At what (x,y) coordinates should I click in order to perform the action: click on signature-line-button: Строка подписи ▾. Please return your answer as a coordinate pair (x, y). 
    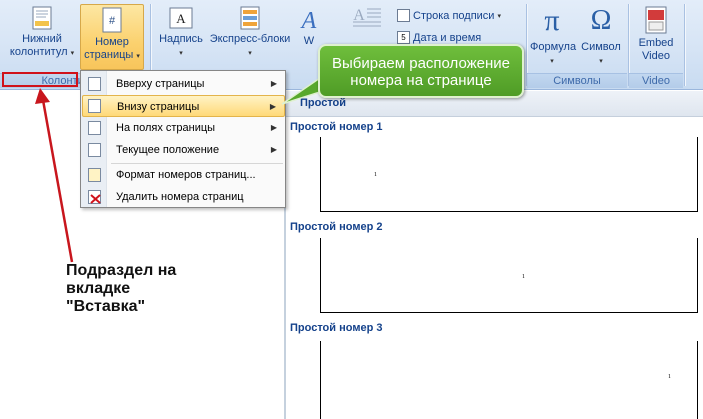
    Looking at the image, I should click on (449, 15).